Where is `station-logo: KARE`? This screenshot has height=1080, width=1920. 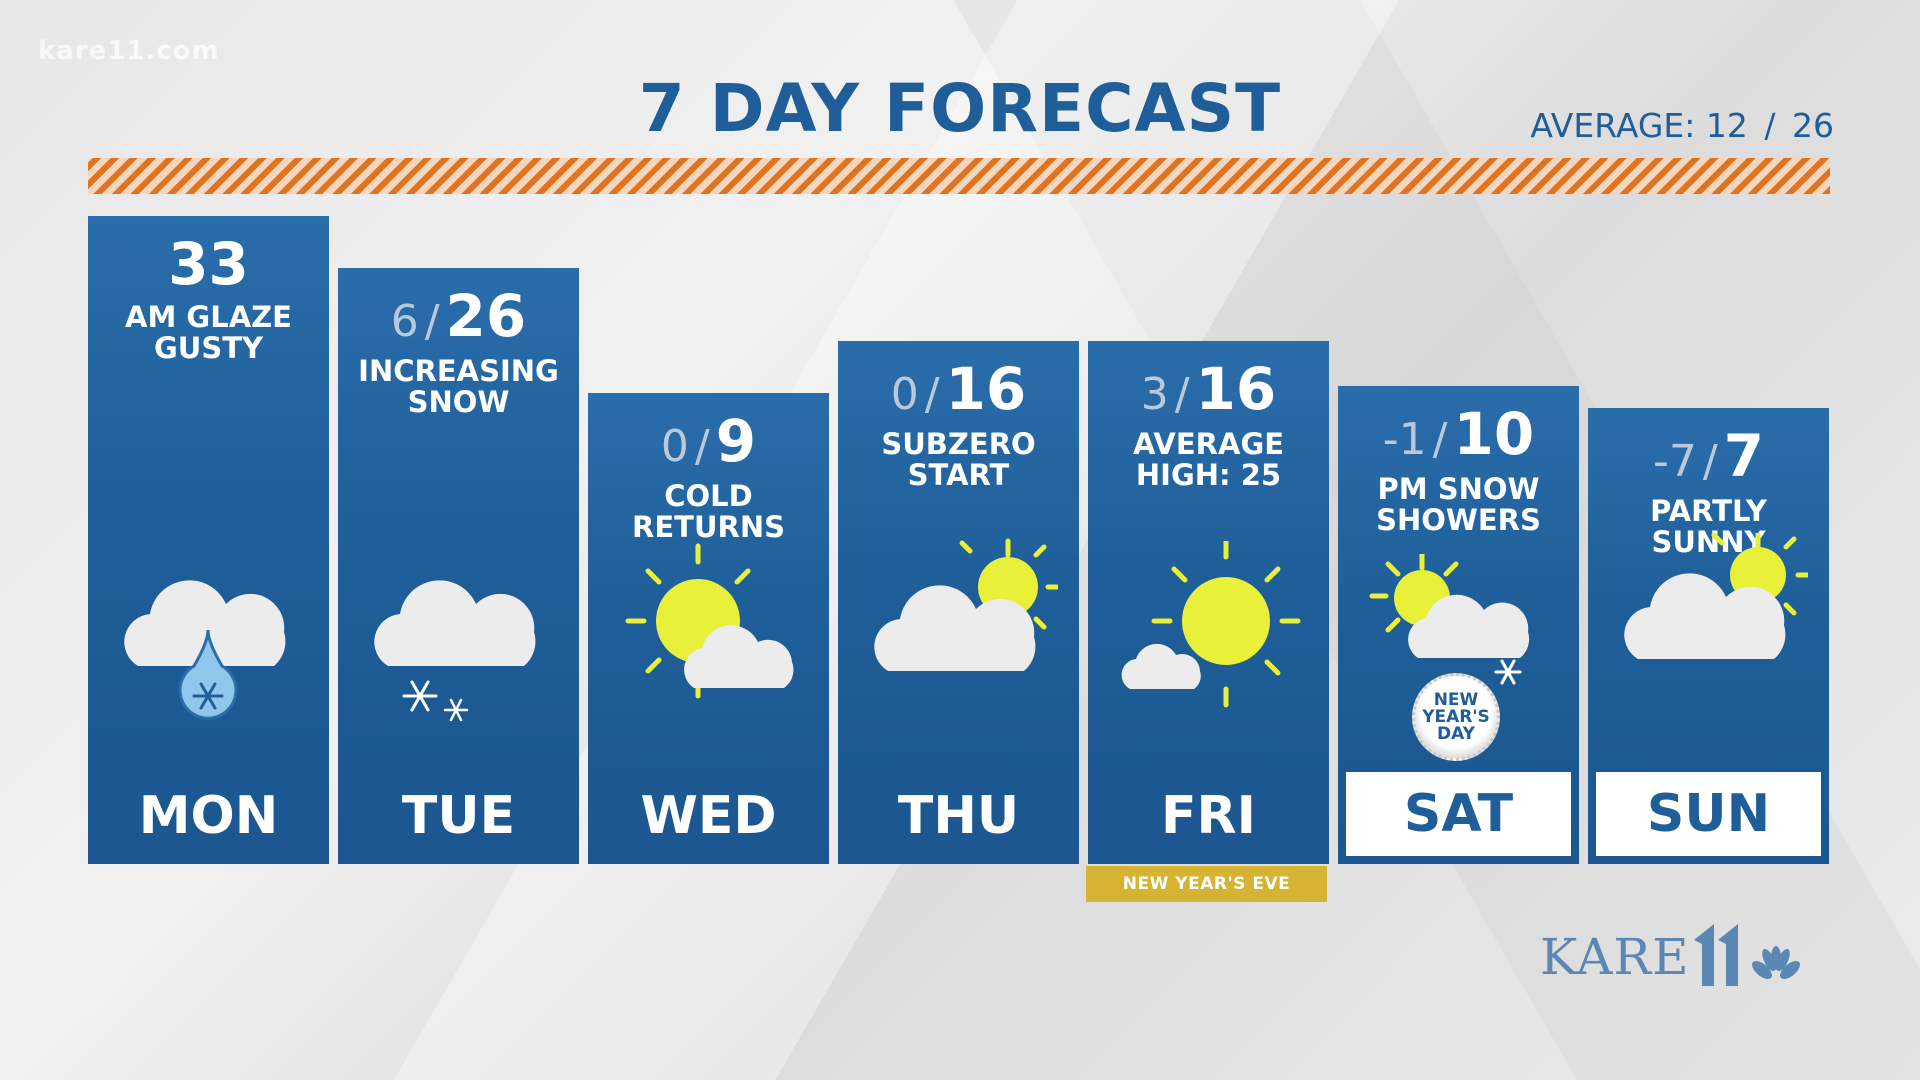 station-logo: KARE is located at coordinates (1670, 955).